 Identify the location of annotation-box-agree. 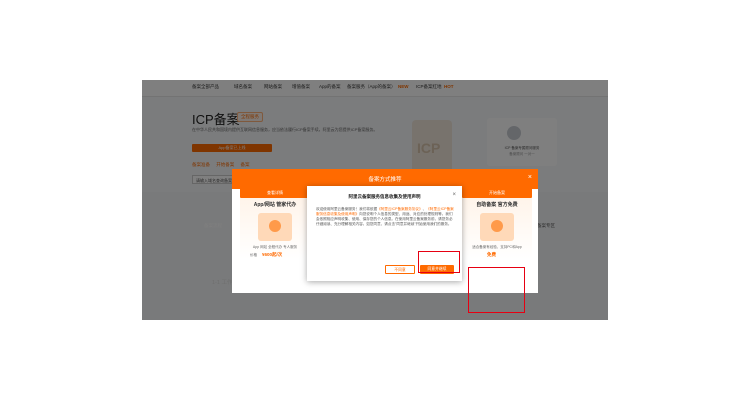
(439, 262).